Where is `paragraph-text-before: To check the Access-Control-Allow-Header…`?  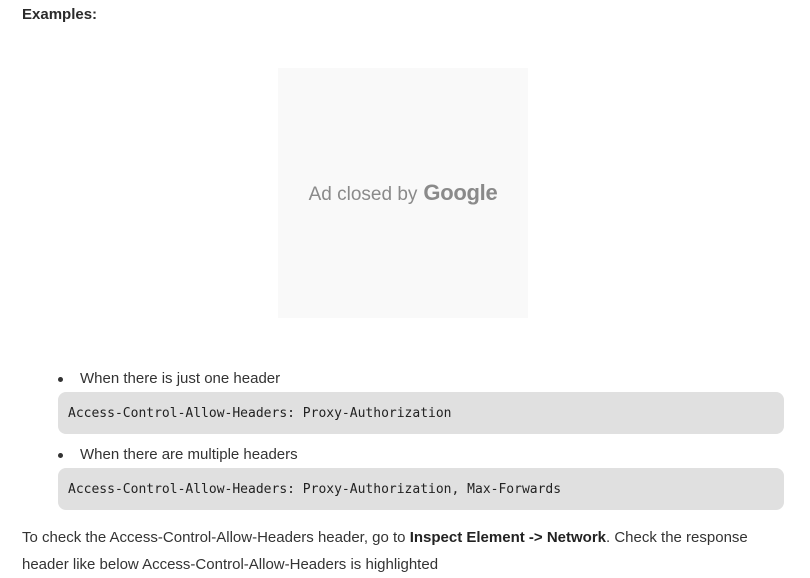 paragraph-text-before: To check the Access-Control-Allow-Header… is located at coordinates (216, 537).